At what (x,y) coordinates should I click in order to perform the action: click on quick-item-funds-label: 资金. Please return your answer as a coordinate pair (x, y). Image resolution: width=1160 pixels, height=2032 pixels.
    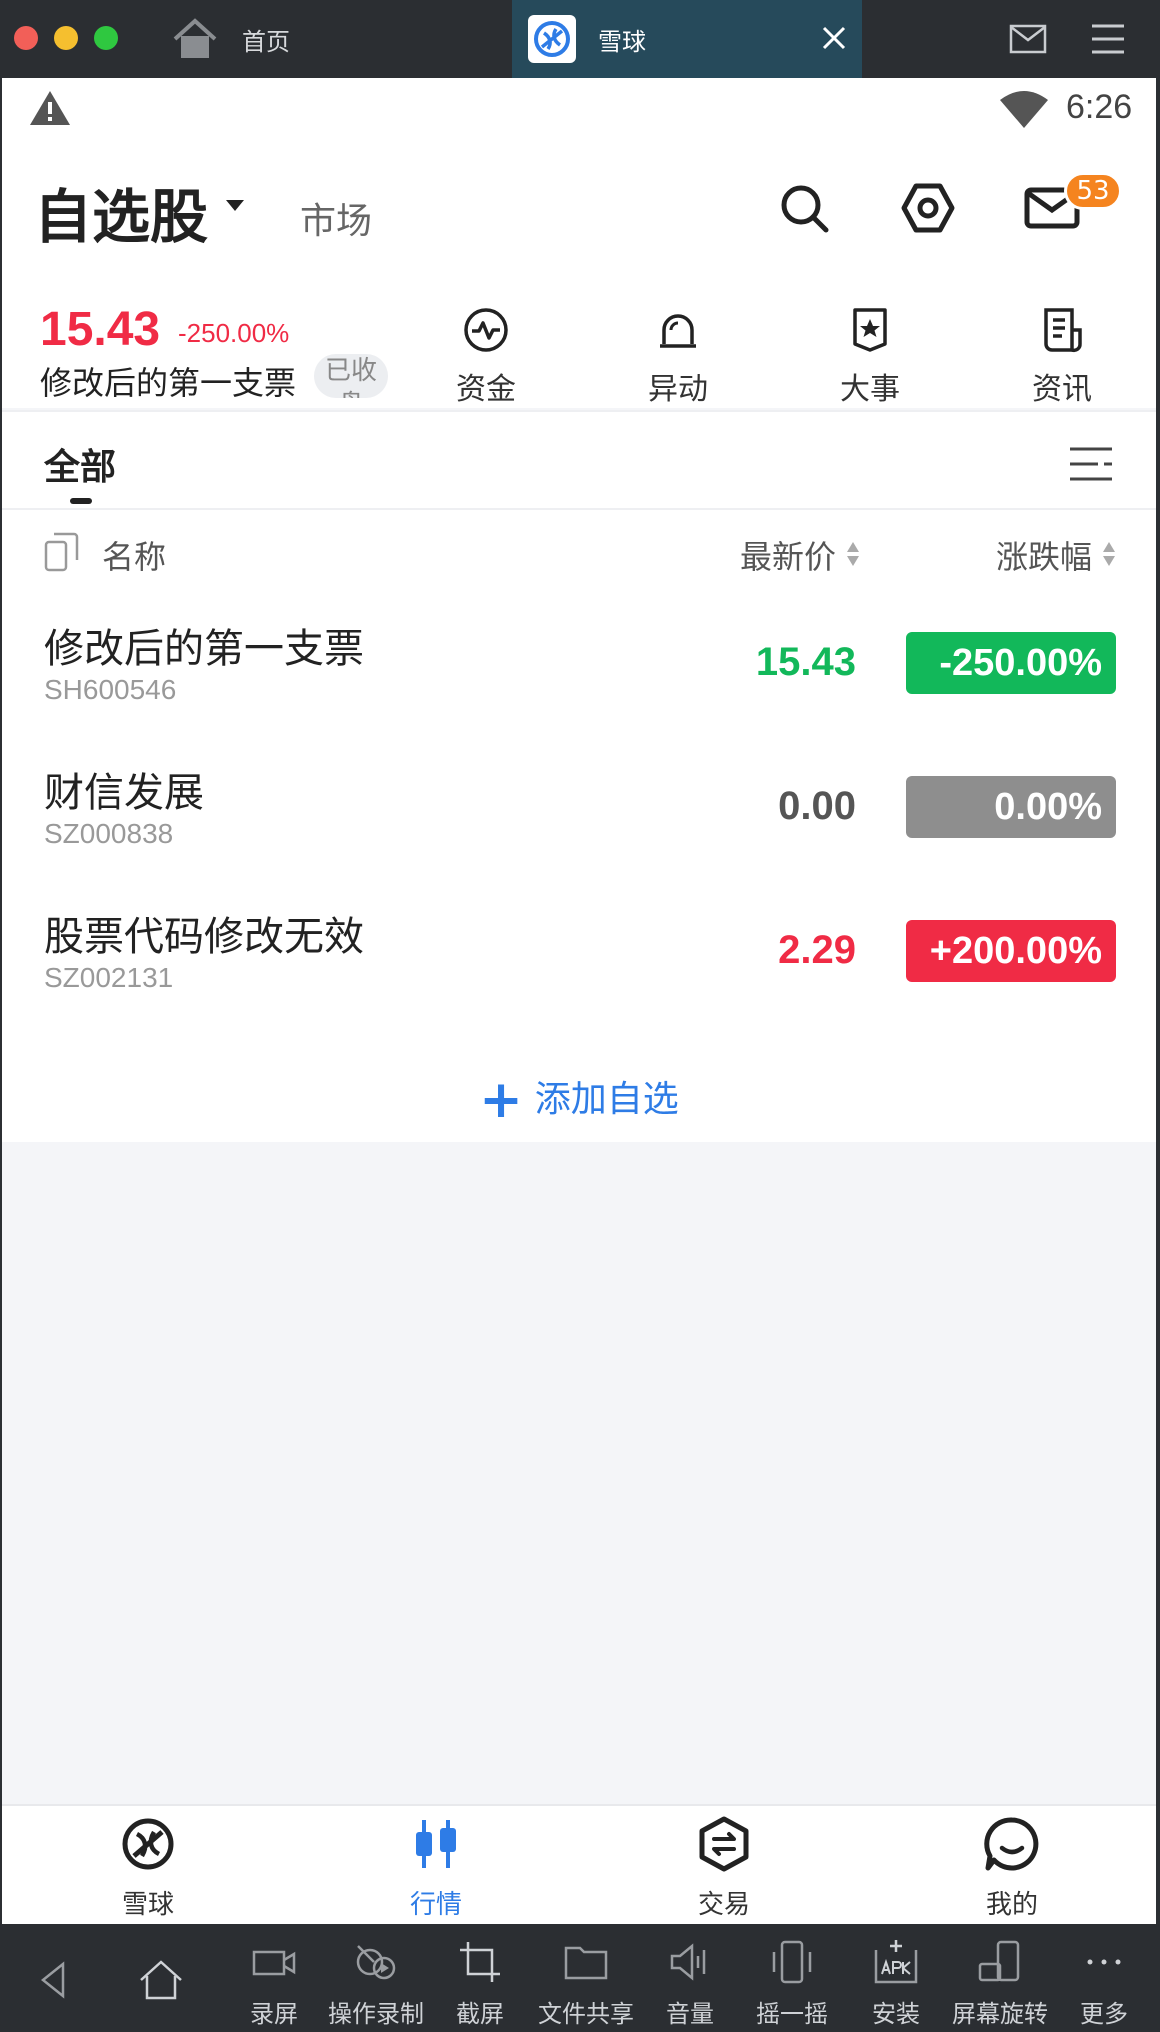
    Looking at the image, I should click on (486, 389).